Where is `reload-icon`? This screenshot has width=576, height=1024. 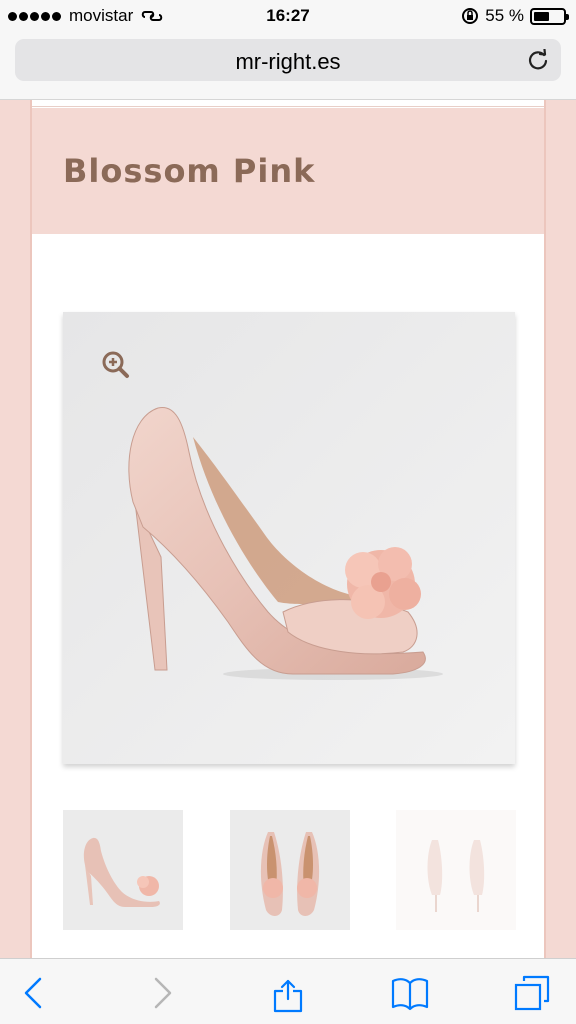
reload-icon is located at coordinates (538, 60).